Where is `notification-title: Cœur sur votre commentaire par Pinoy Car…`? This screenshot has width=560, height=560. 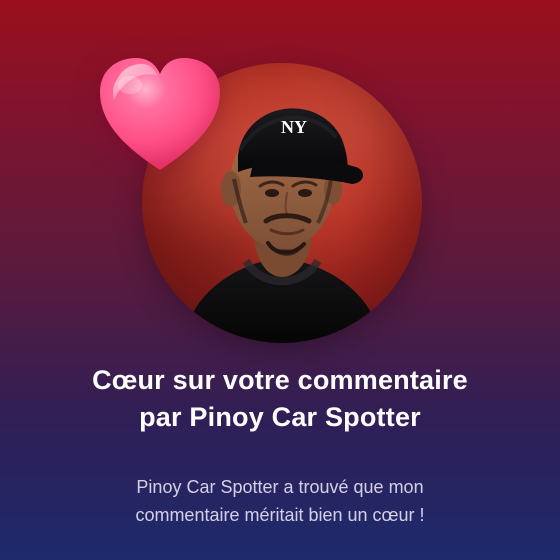 notification-title: Cœur sur votre commentaire par Pinoy Car… is located at coordinates (280, 399).